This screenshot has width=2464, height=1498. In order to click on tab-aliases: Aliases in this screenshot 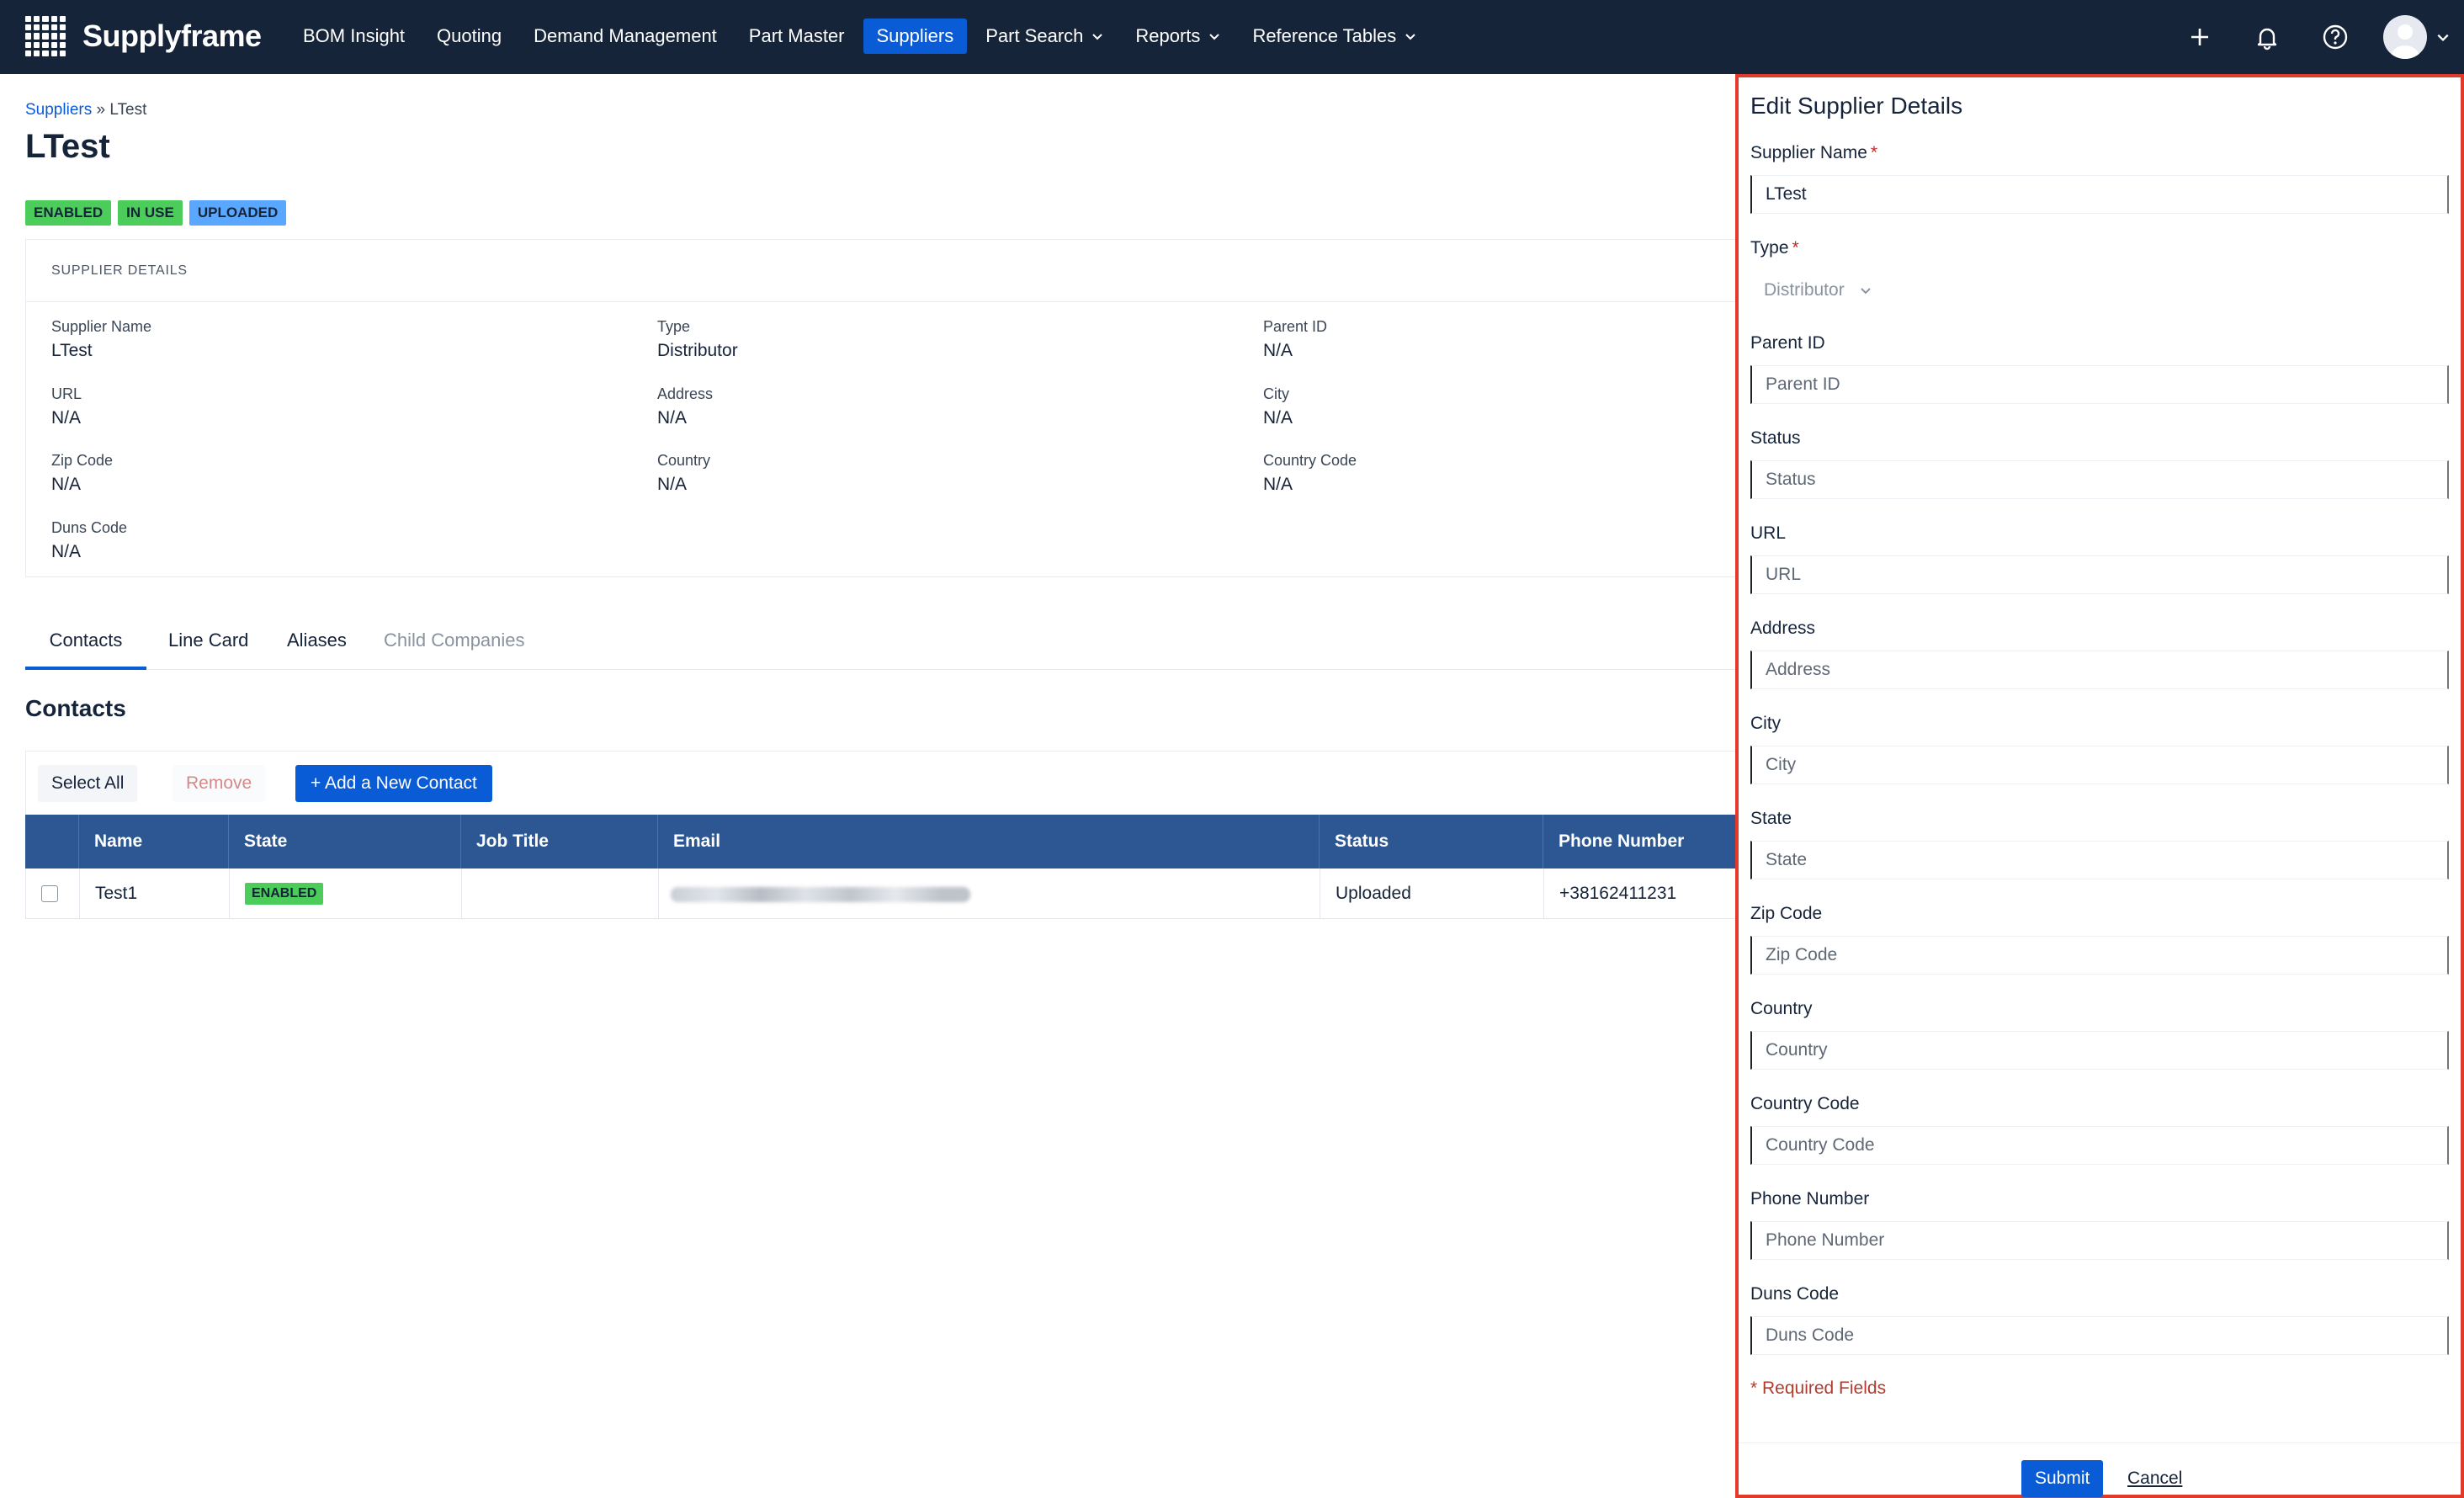, I will do `click(317, 649)`.